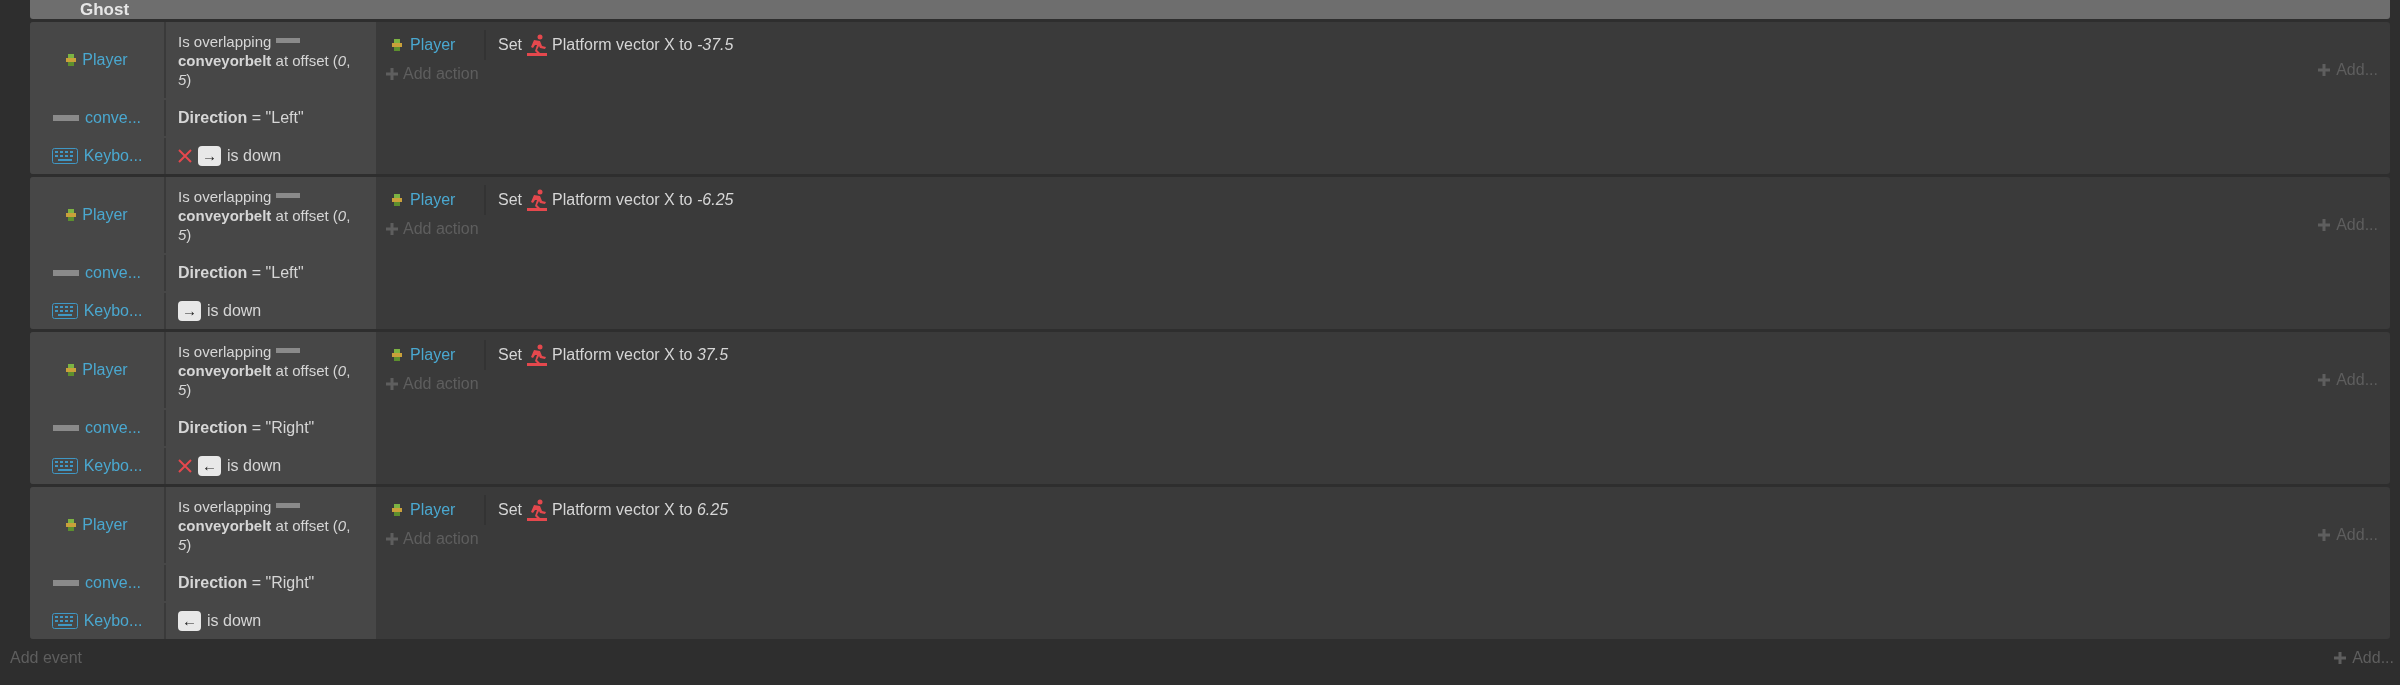 This screenshot has width=2400, height=685. What do you see at coordinates (643, 45) in the screenshot?
I see `action-text: Platform vector X to -37.5` at bounding box center [643, 45].